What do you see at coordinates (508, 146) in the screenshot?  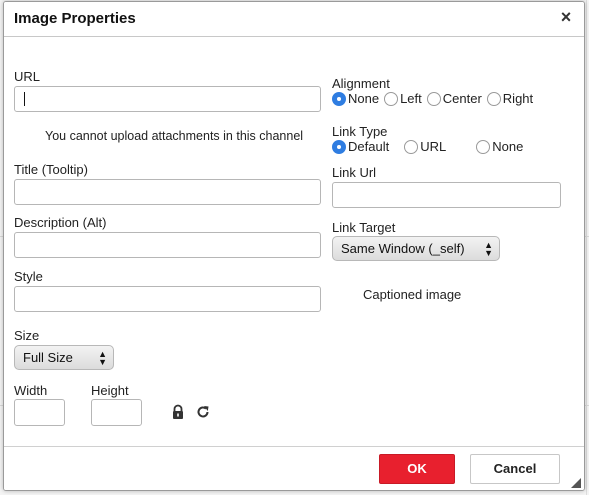 I see `link-type-option-label: None` at bounding box center [508, 146].